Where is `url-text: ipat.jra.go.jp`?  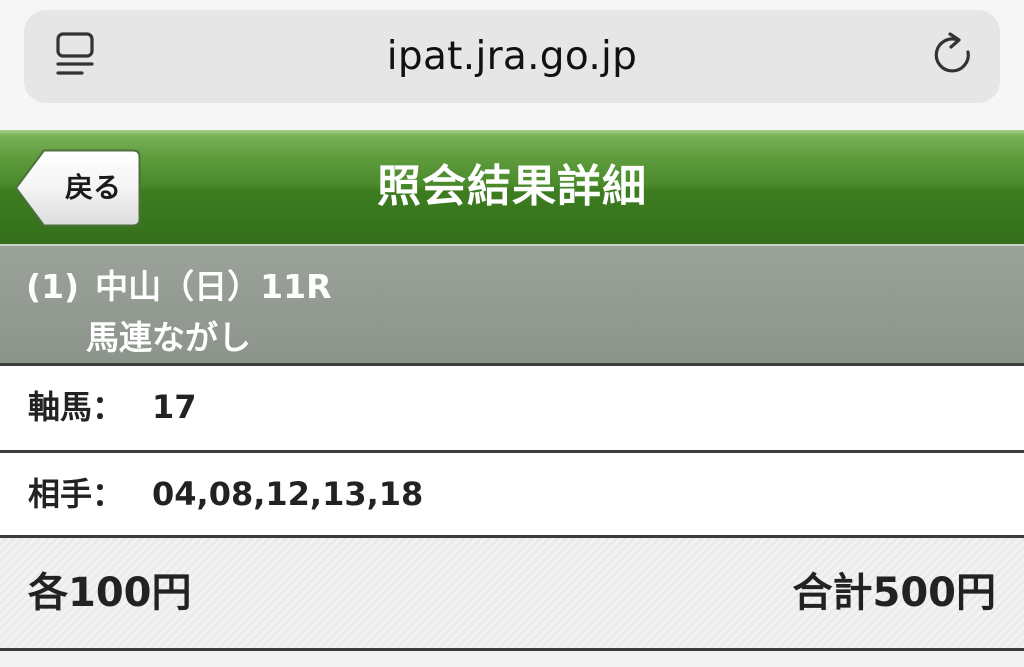
url-text: ipat.jra.go.jp is located at coordinates (512, 56).